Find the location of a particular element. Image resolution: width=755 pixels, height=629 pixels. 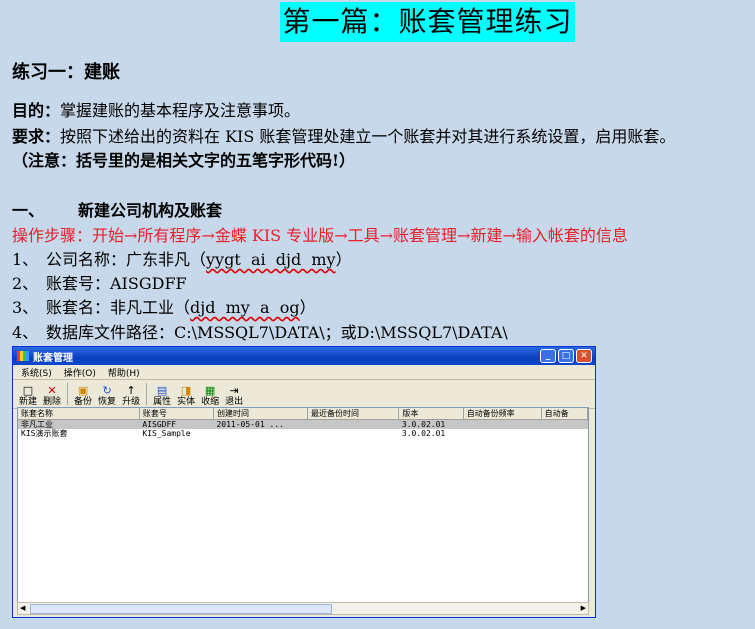

col-header: 账套号 is located at coordinates (176, 414).